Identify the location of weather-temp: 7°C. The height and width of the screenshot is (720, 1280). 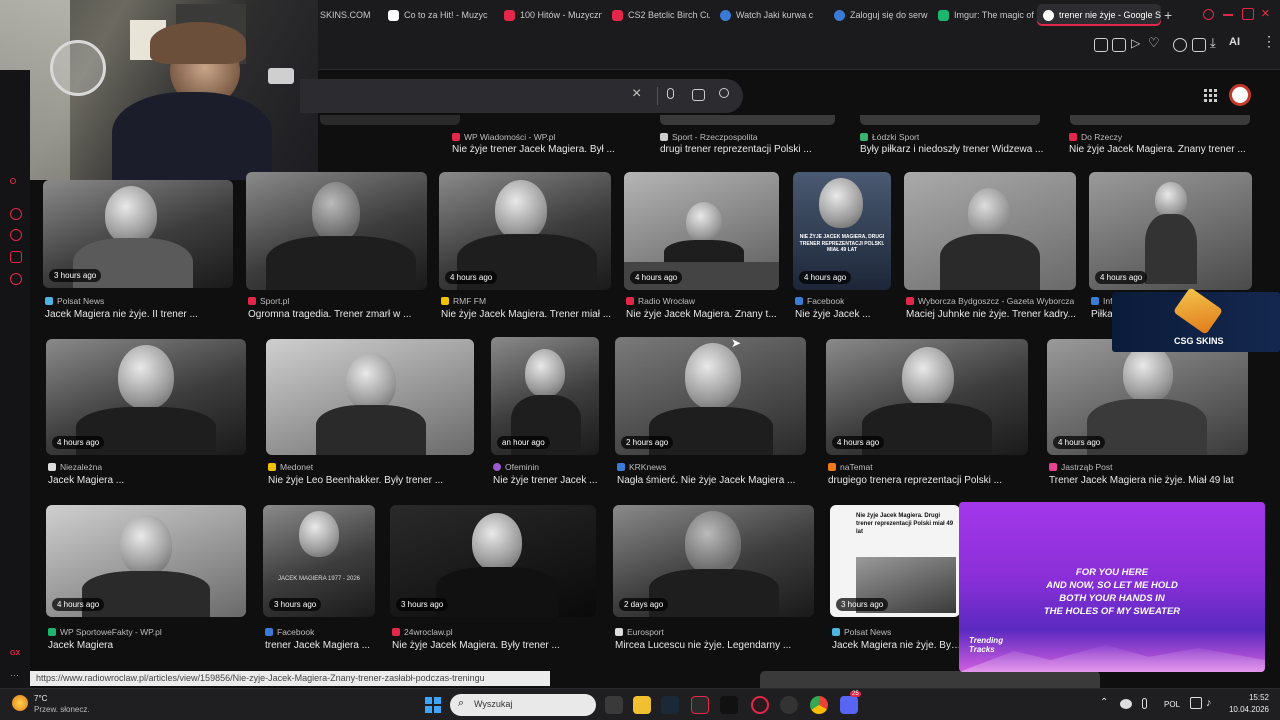
(40, 698).